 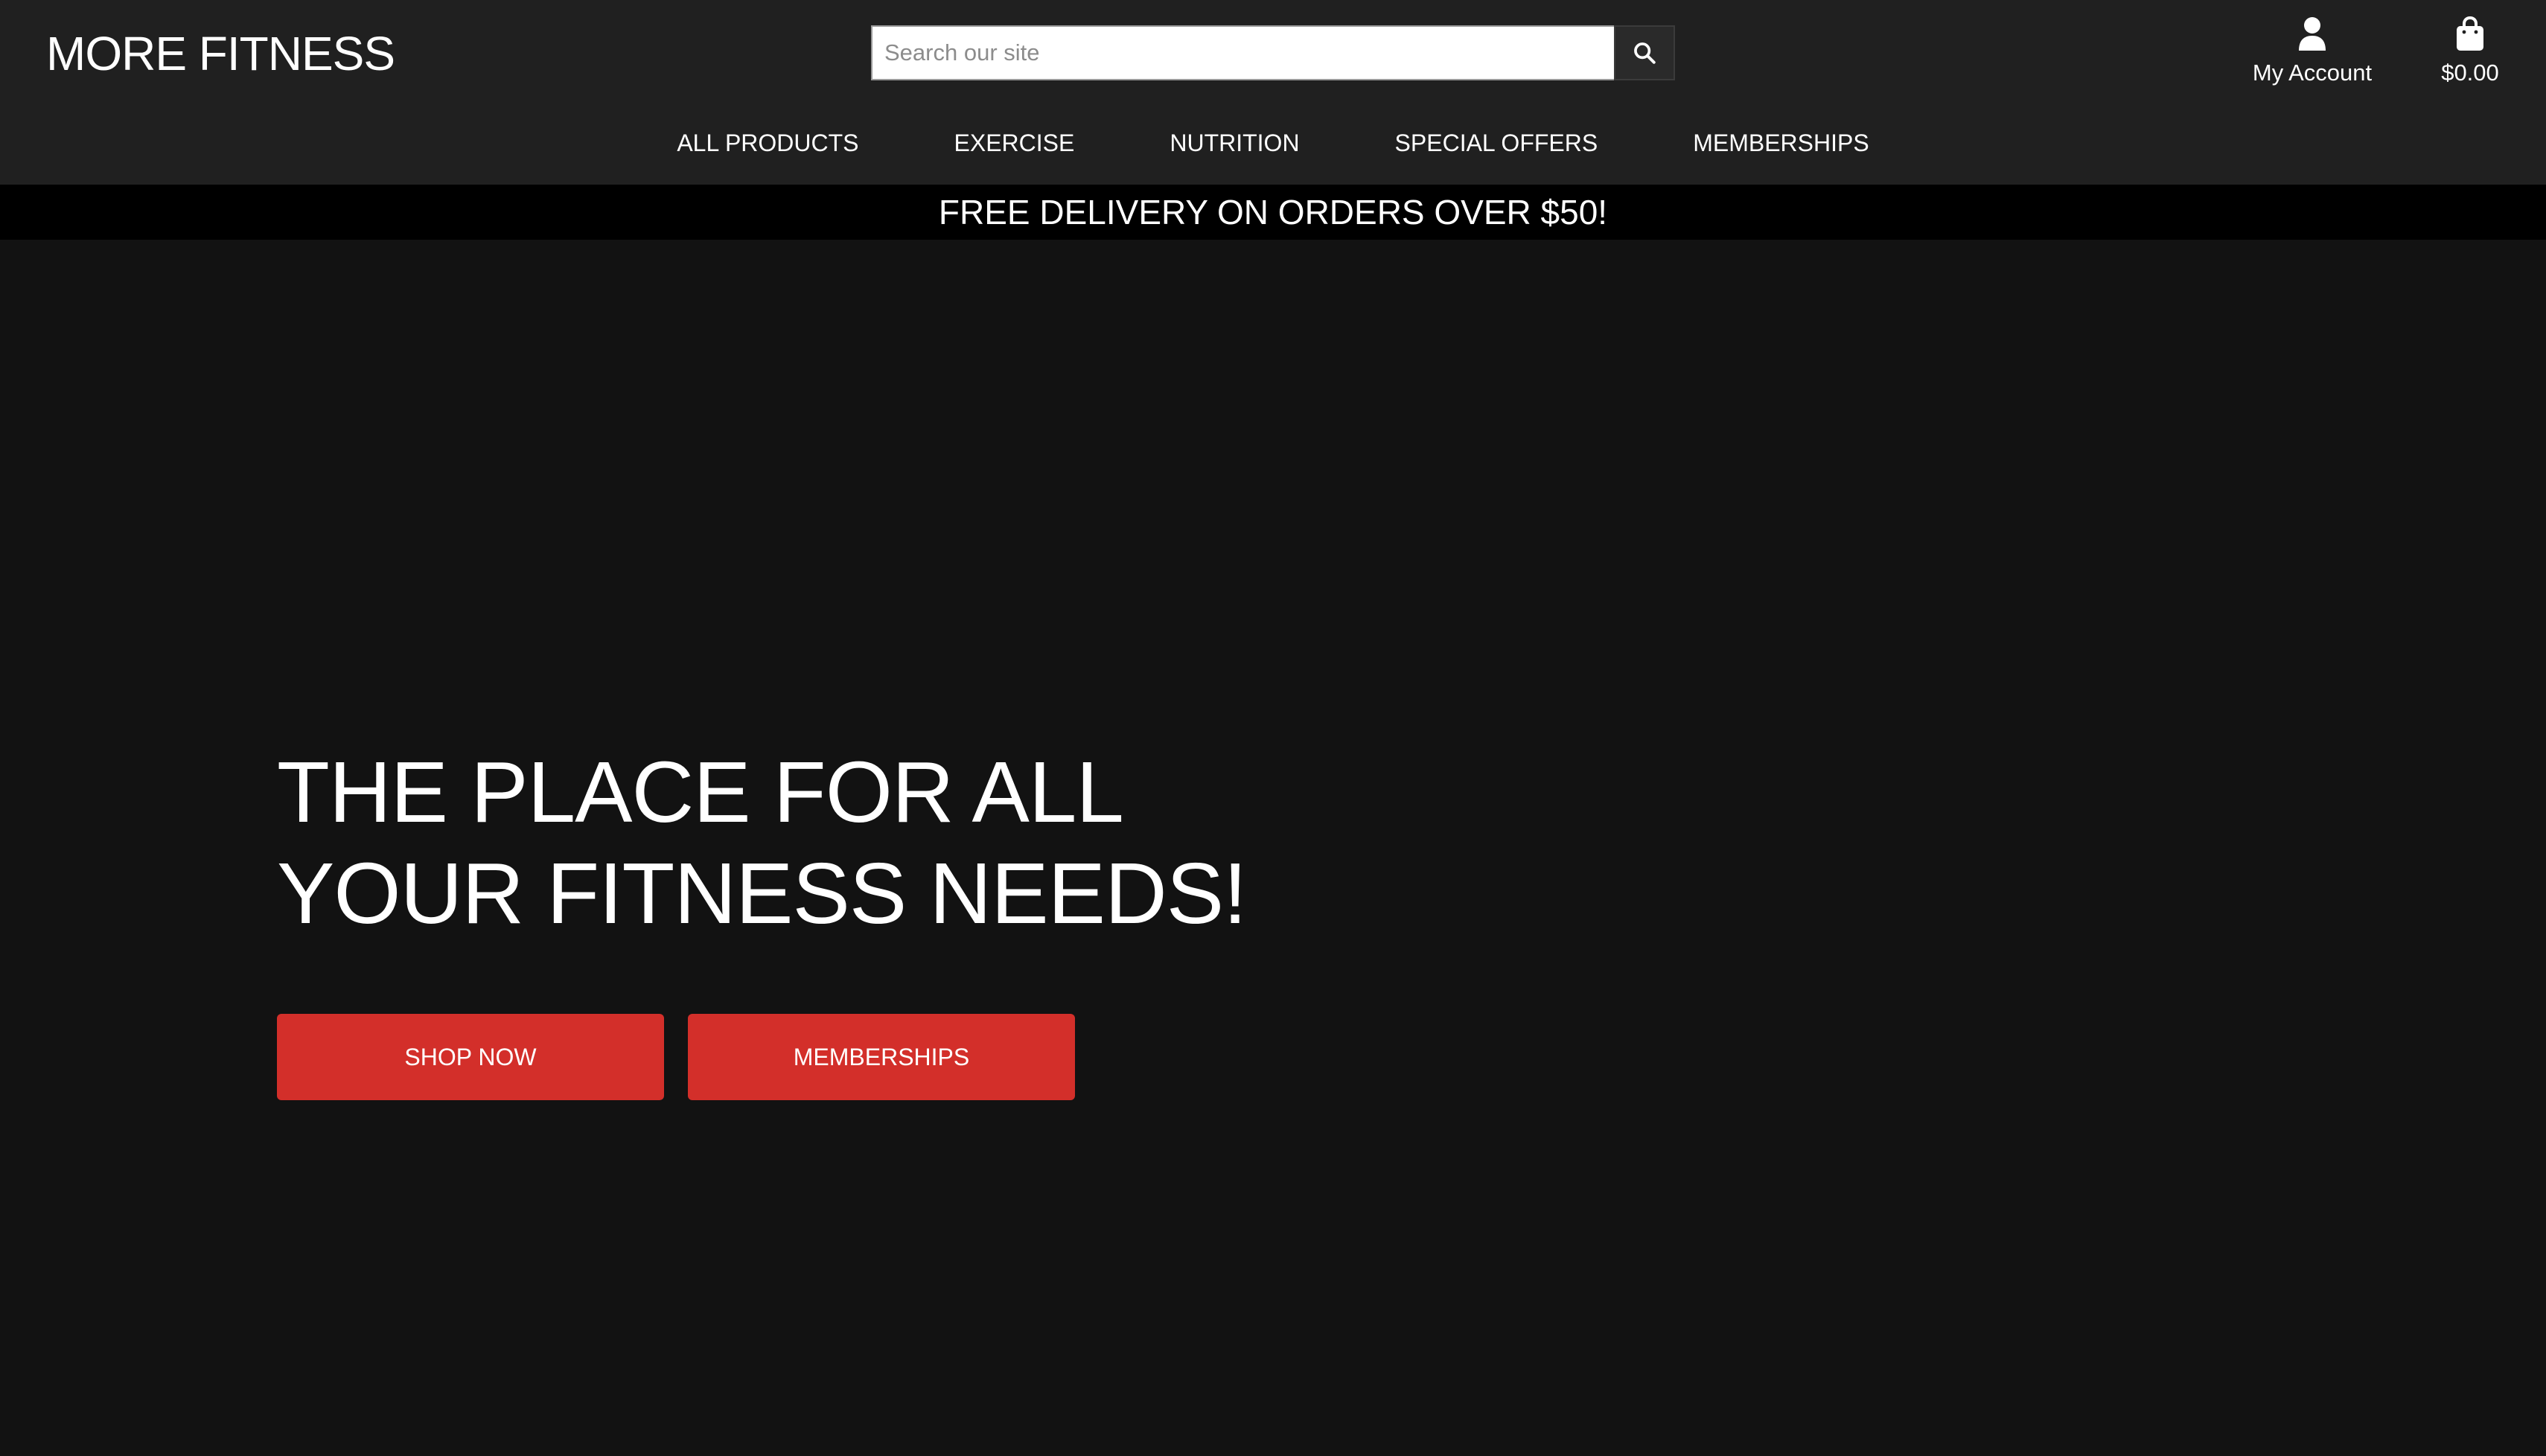 I want to click on nav-item-memberships: MEMBERSHIPS, so click(x=1781, y=143).